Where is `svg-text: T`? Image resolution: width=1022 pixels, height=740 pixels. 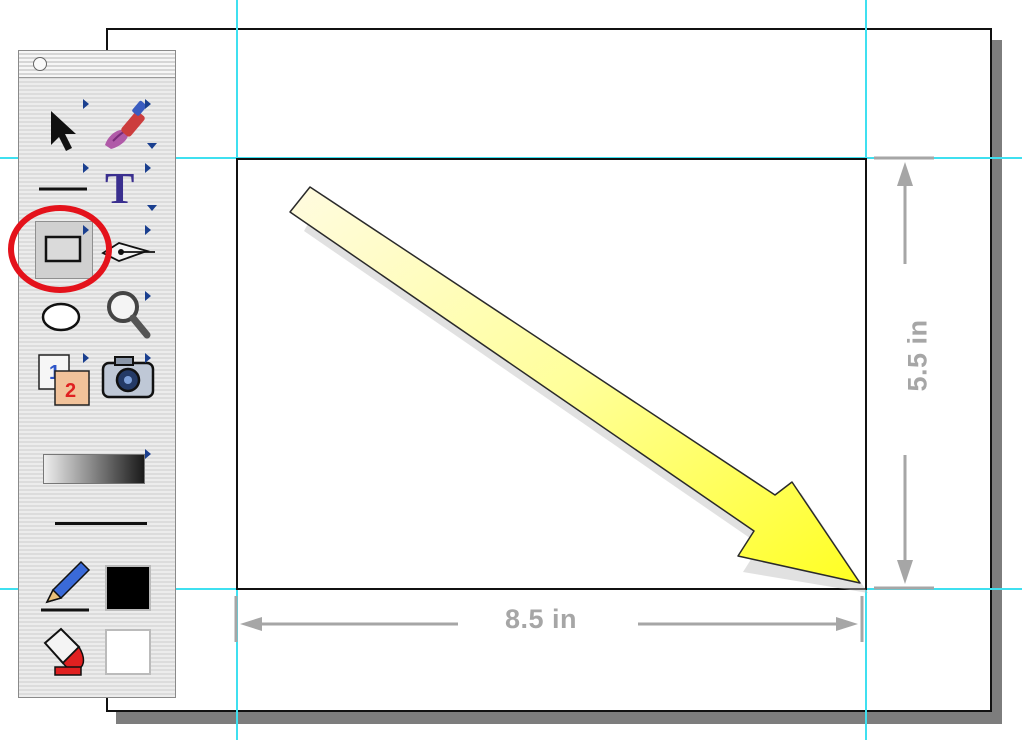 svg-text: T is located at coordinates (119, 188).